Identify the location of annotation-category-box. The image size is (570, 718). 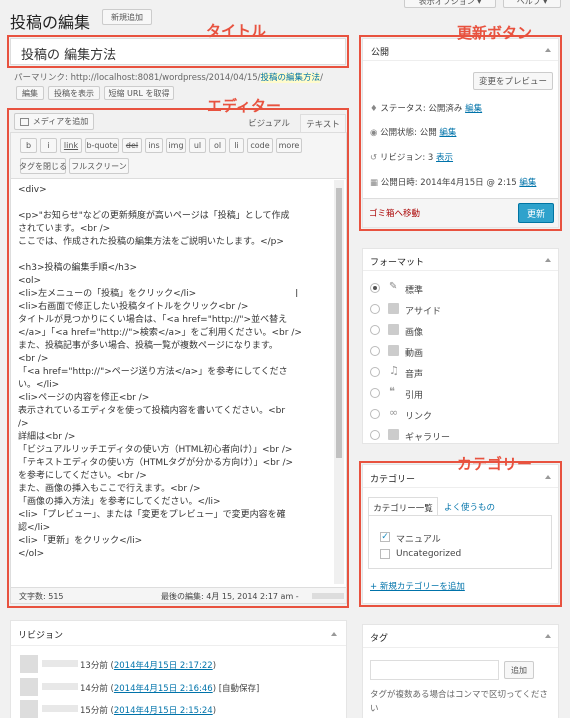
(460, 534).